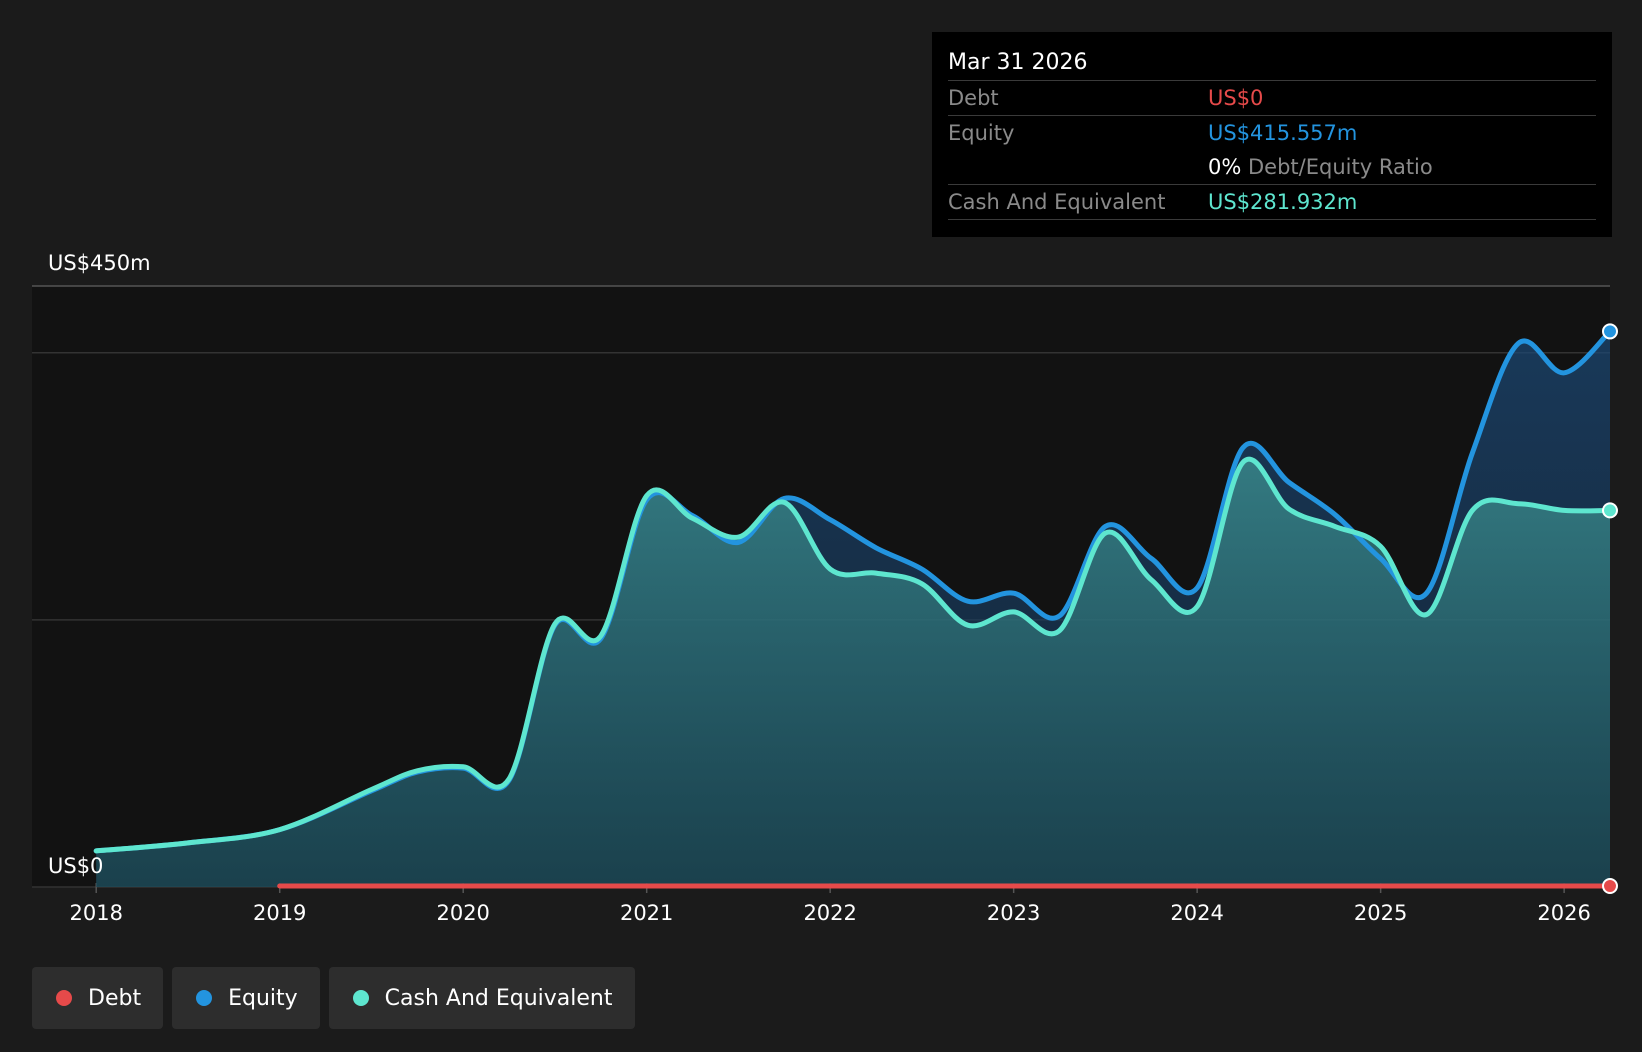  What do you see at coordinates (64, 998) in the screenshot?
I see `legend-dot-debt-icon` at bounding box center [64, 998].